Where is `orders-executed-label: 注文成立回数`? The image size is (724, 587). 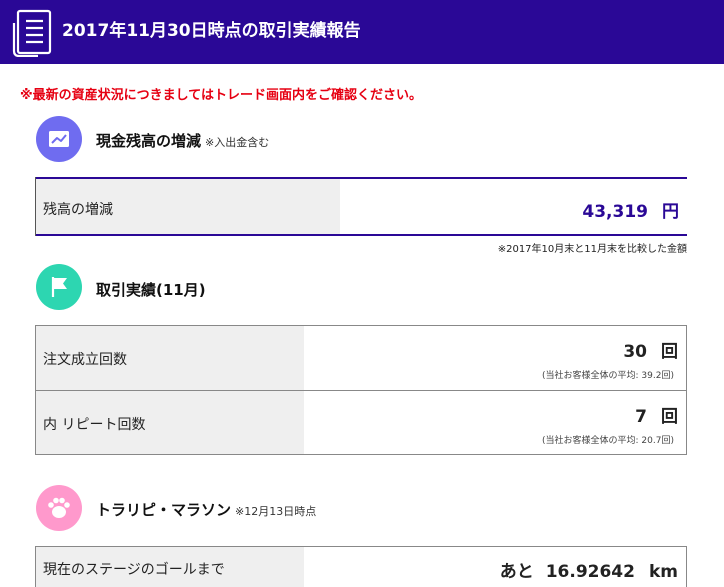 orders-executed-label: 注文成立回数 is located at coordinates (85, 360).